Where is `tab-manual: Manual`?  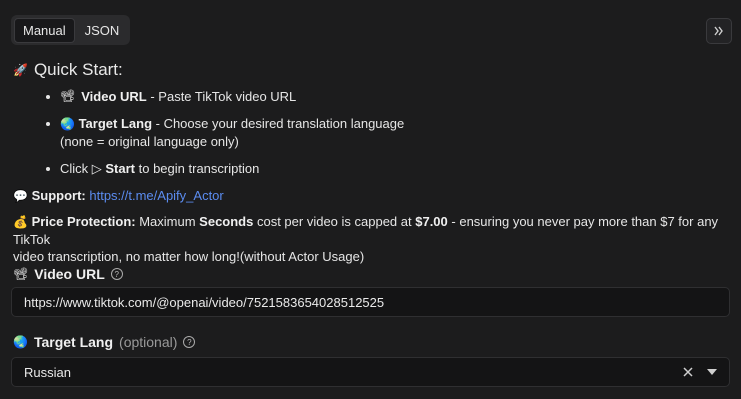 tab-manual: Manual is located at coordinates (44, 30).